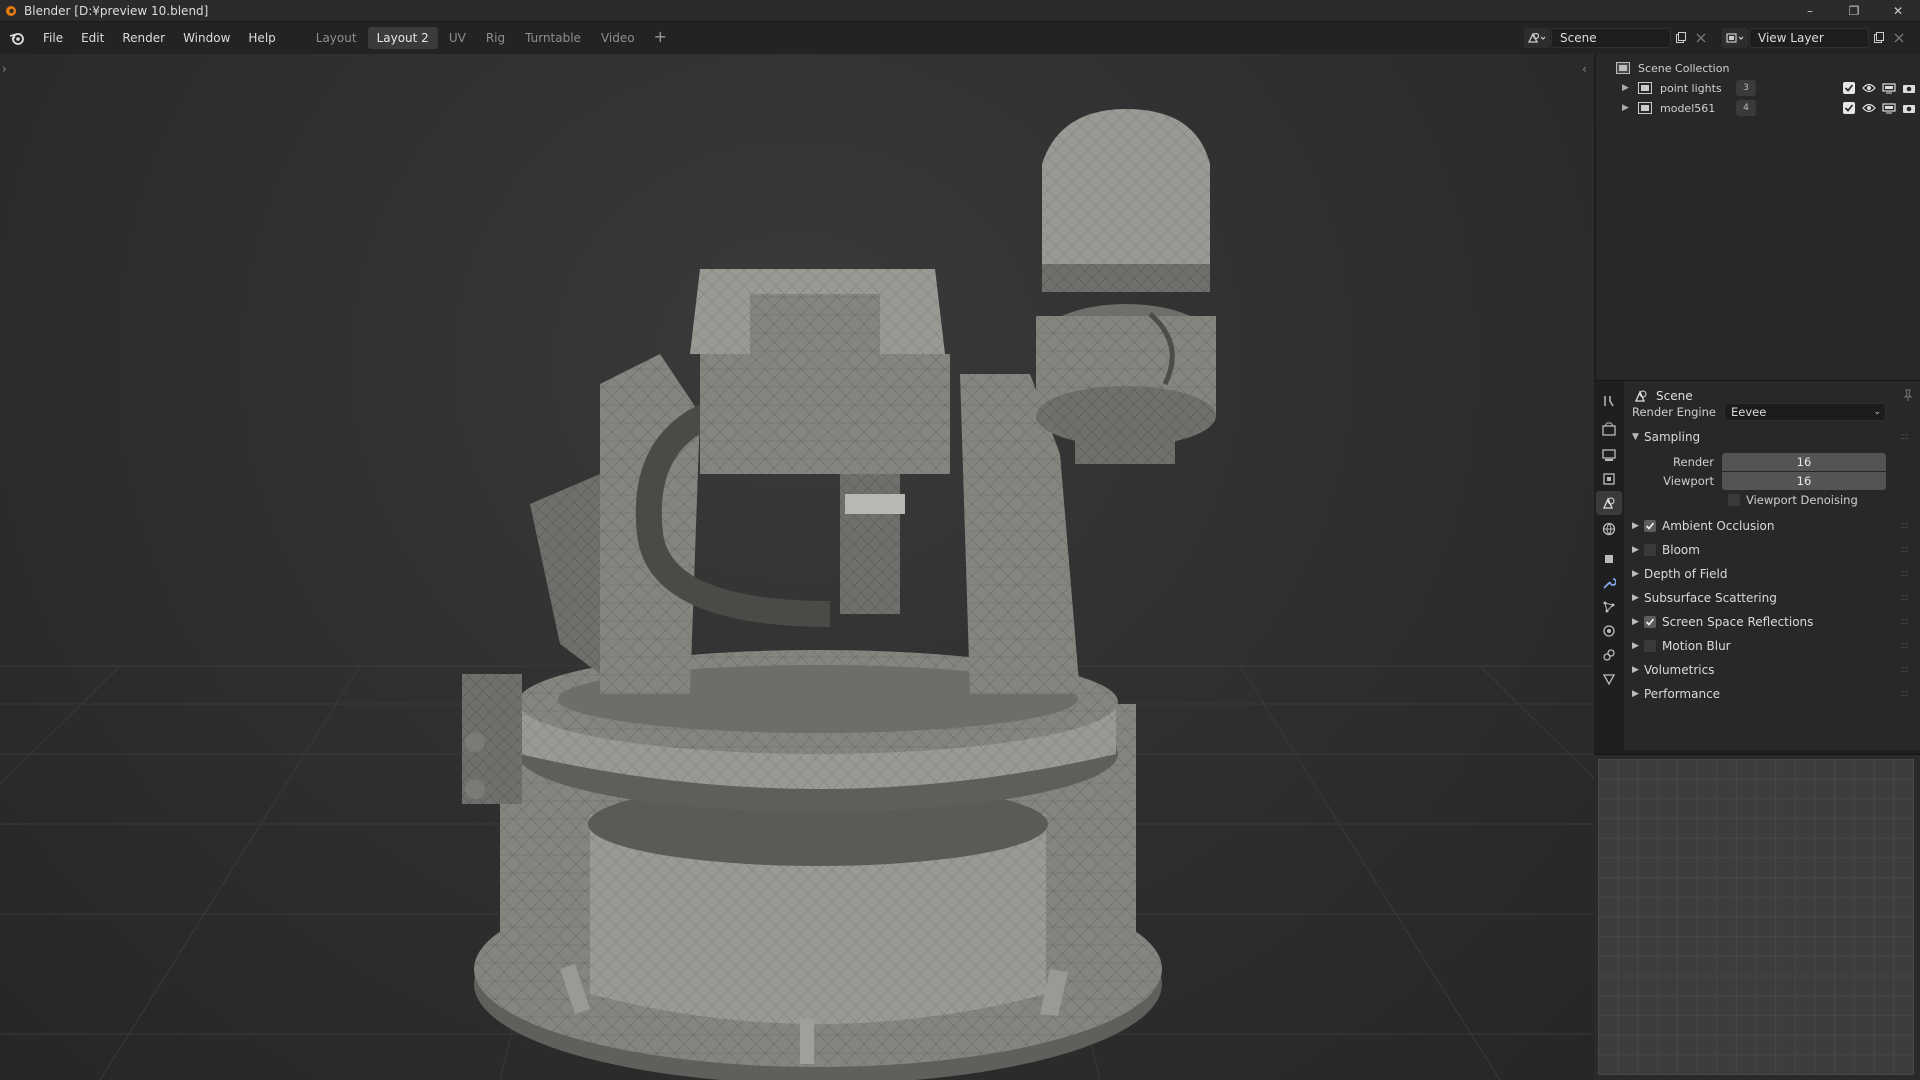 This screenshot has height=1080, width=1920. What do you see at coordinates (1609, 679) in the screenshot?
I see `data-tab-icon` at bounding box center [1609, 679].